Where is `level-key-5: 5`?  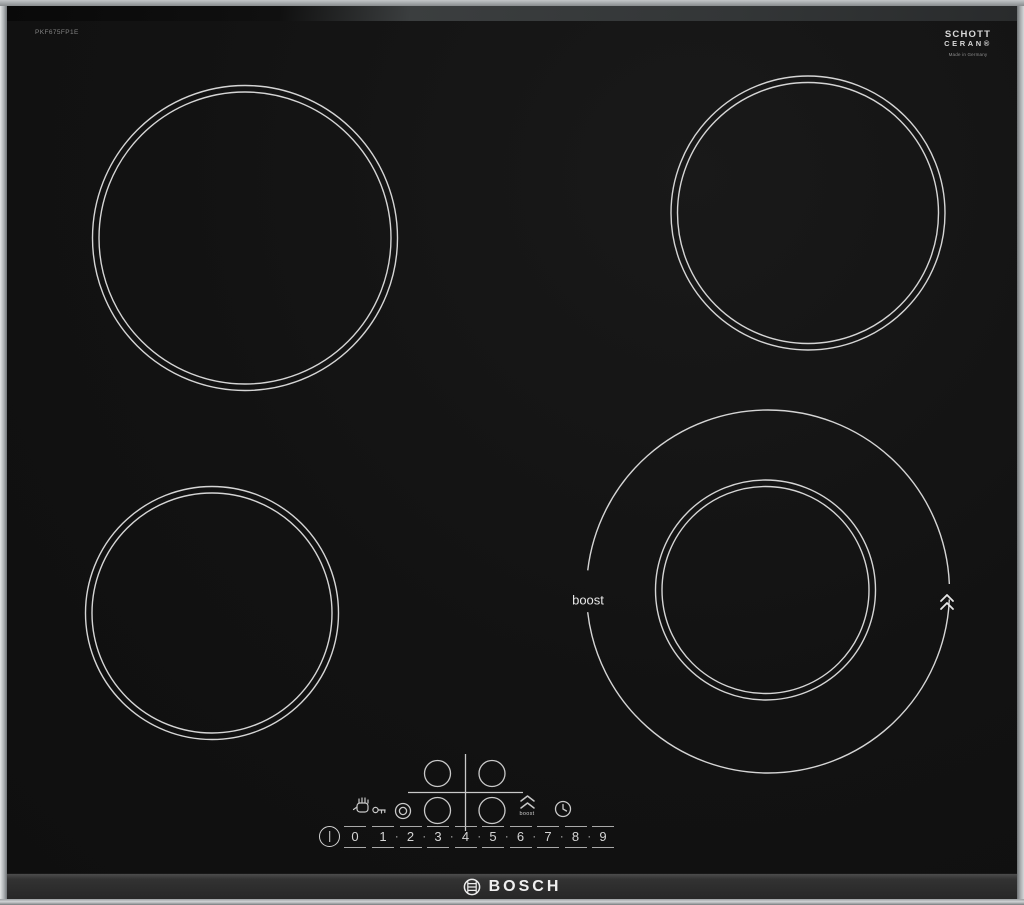
level-key-5: 5 is located at coordinates (493, 837).